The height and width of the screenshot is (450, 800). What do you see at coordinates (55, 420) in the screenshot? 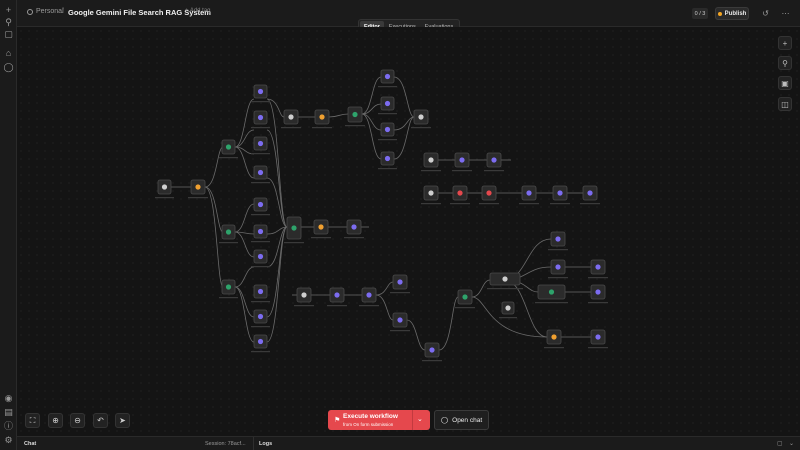
I see `zoom-in-icon: ⊕` at bounding box center [55, 420].